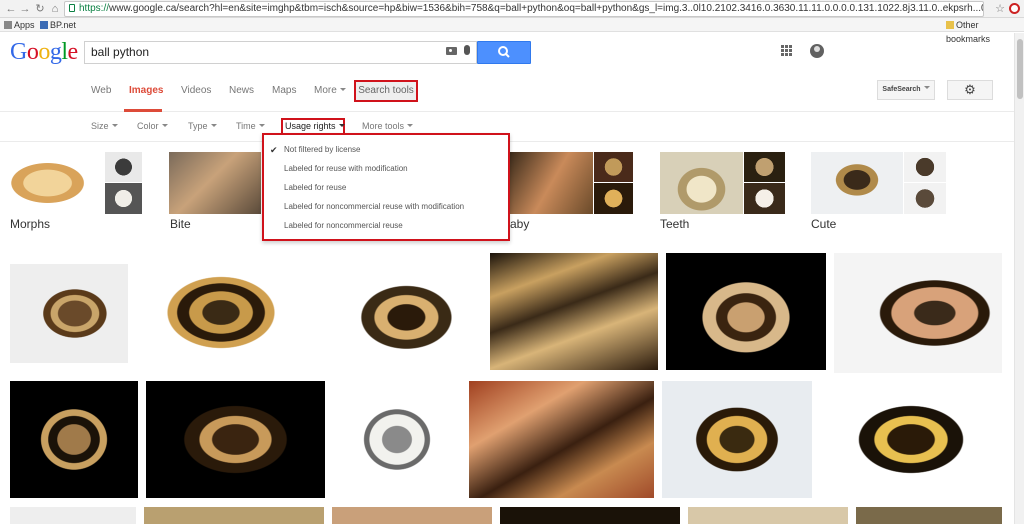  I want to click on tool-label: Color, so click(148, 126).